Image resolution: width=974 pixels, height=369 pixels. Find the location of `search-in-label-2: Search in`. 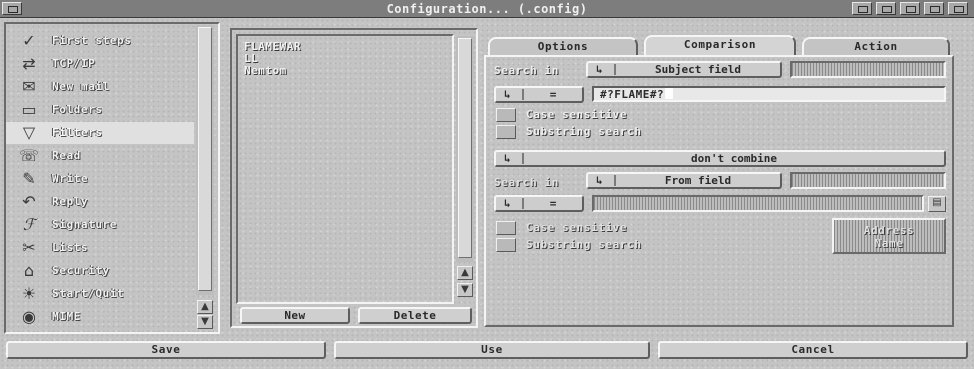

search-in-label-2: Search in is located at coordinates (527, 182).